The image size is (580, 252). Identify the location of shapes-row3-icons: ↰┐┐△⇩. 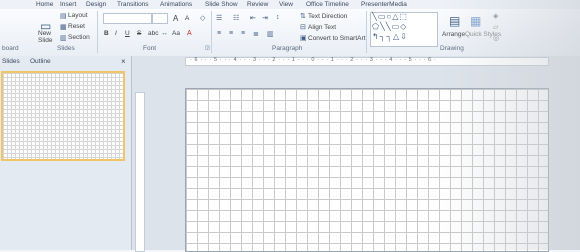
(390, 36).